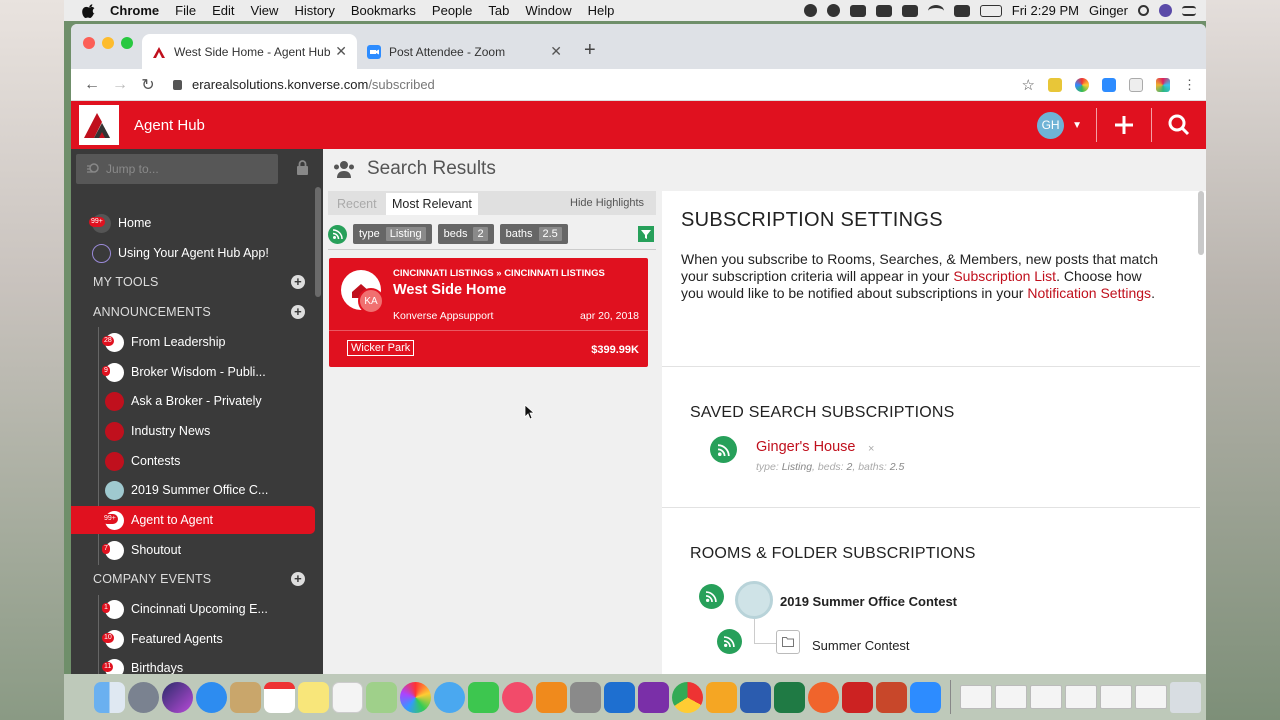  What do you see at coordinates (590, 50) in the screenshot?
I see `new-tab-button: +` at bounding box center [590, 50].